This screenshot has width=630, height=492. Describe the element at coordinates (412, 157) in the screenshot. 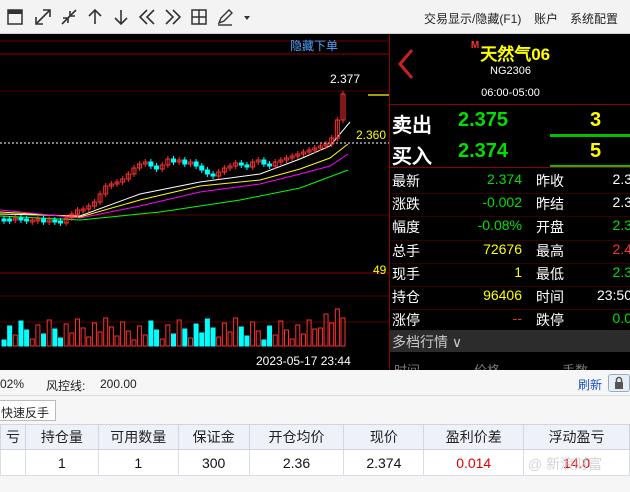

I see `bid-label: 买入` at that location.